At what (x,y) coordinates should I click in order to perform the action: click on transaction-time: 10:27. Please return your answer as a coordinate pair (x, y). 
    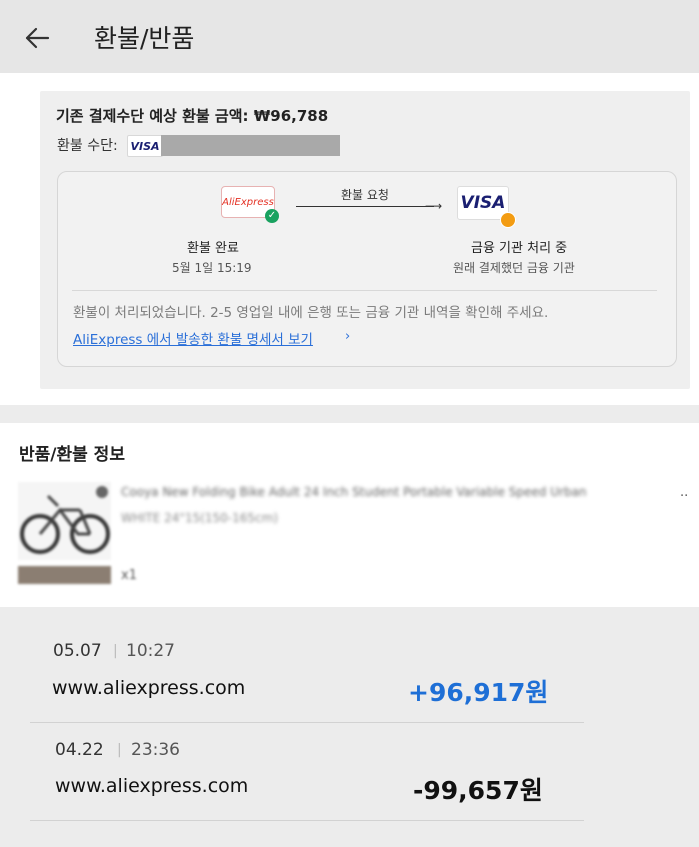
    Looking at the image, I should click on (150, 651).